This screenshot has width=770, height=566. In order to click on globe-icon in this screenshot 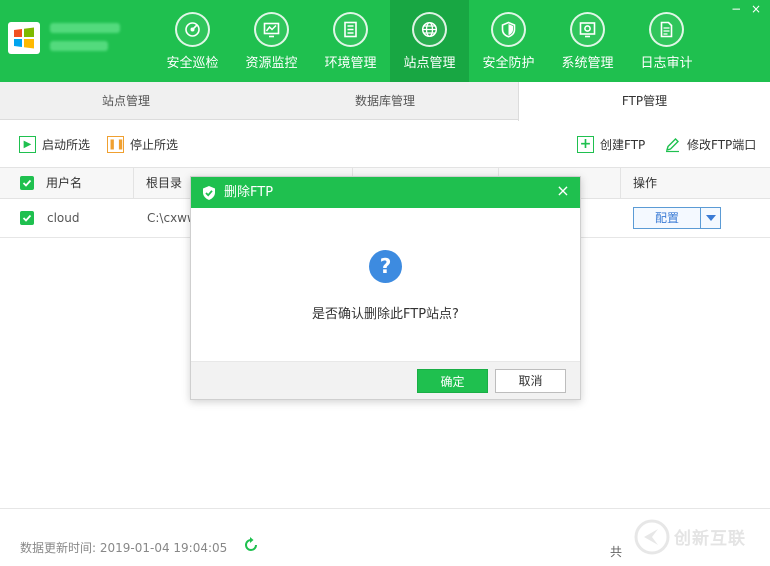, I will do `click(429, 29)`.